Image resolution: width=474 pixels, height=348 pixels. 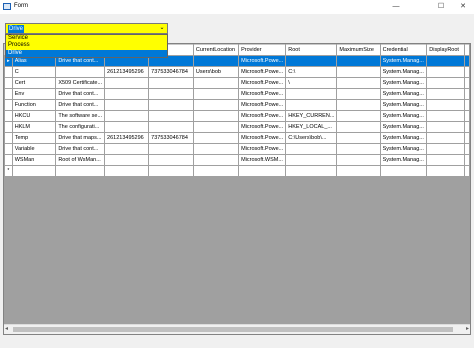 I want to click on table-cell: Users\bob, so click(x=216, y=72).